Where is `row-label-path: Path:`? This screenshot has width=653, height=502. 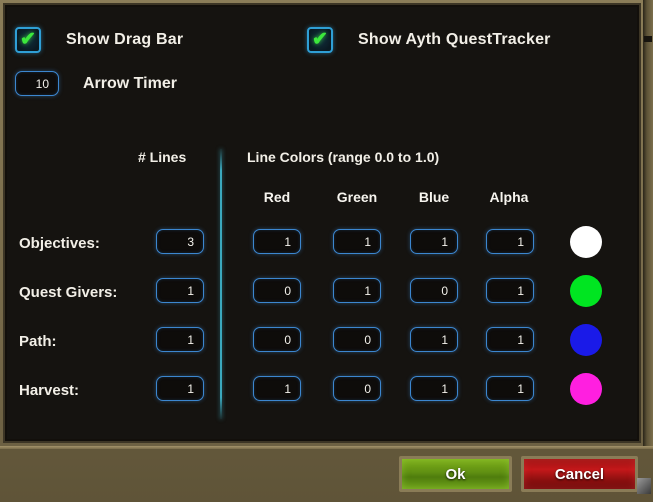
row-label-path: Path: is located at coordinates (38, 341).